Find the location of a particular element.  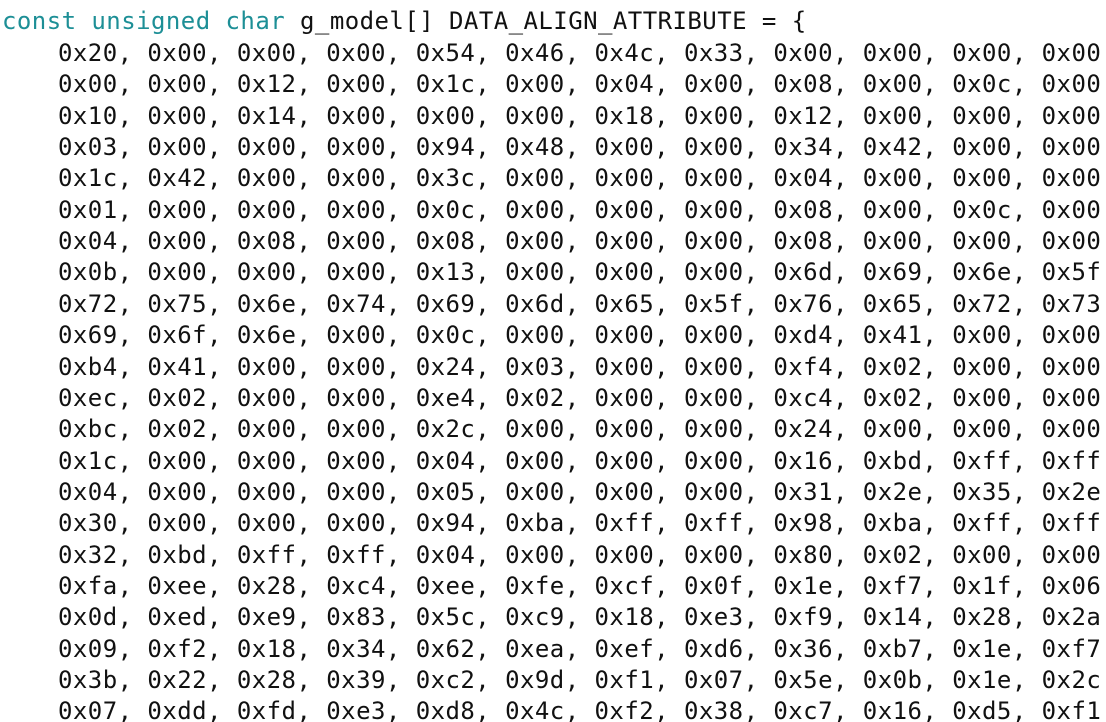

hex-byte: 0x14 is located at coordinates (266, 115).